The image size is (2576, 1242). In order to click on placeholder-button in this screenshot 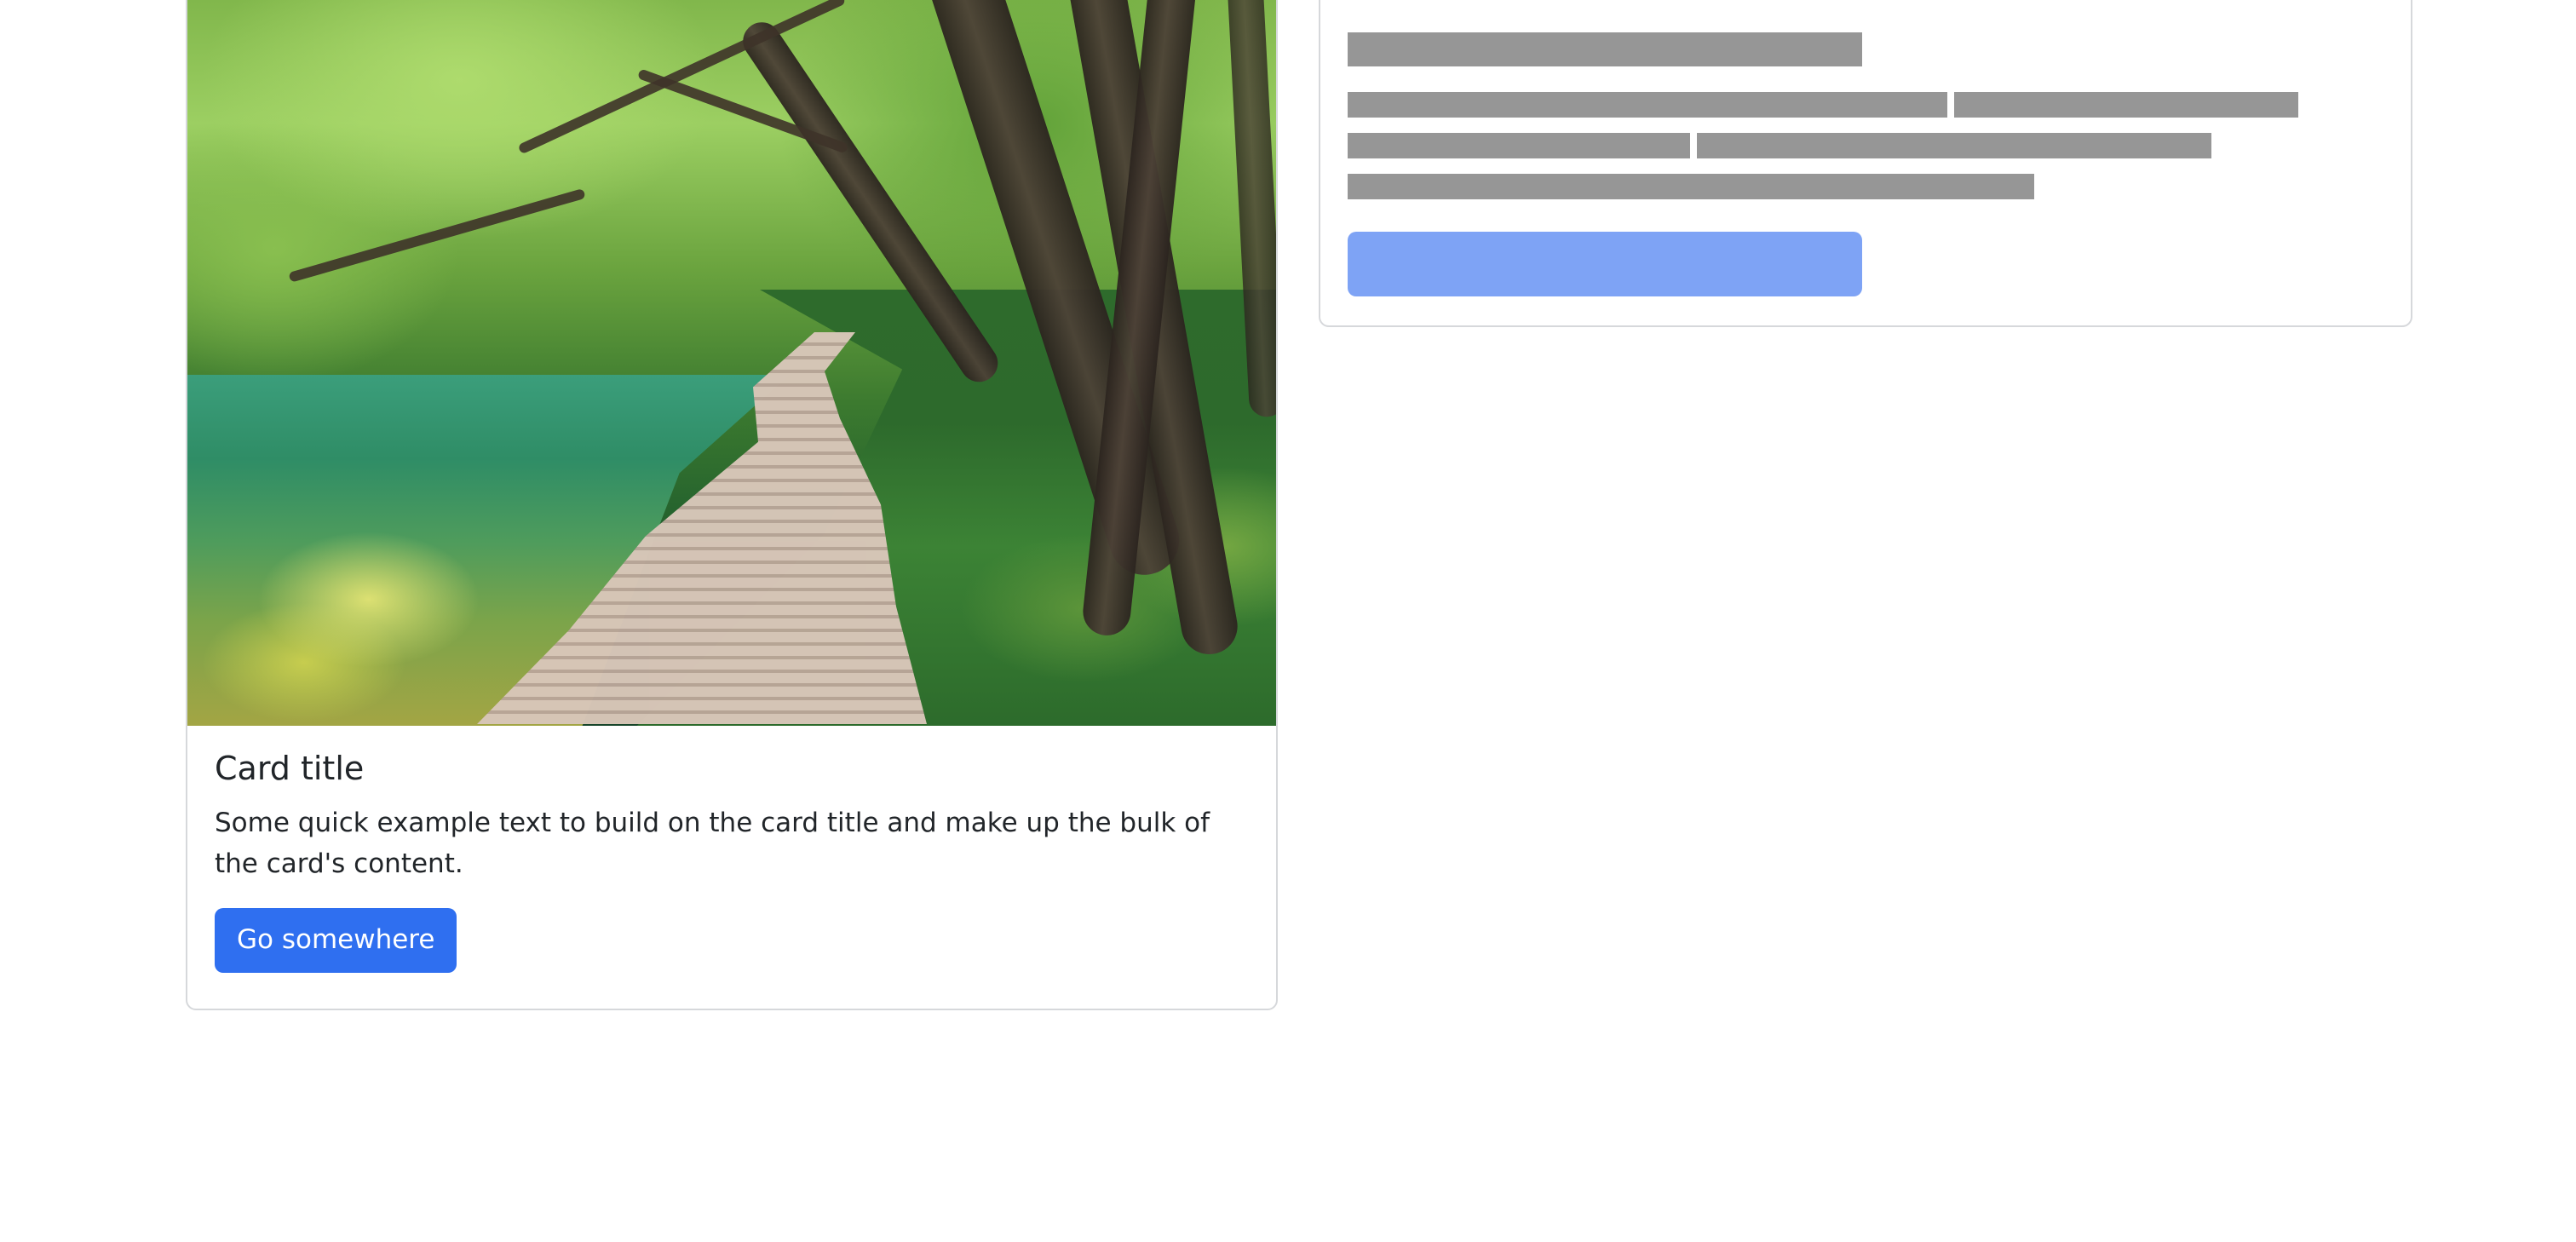, I will do `click(1605, 264)`.